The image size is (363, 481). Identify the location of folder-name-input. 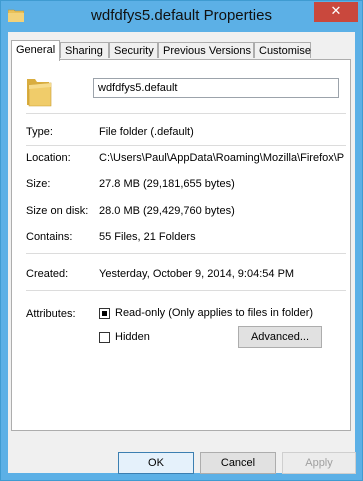
(216, 88).